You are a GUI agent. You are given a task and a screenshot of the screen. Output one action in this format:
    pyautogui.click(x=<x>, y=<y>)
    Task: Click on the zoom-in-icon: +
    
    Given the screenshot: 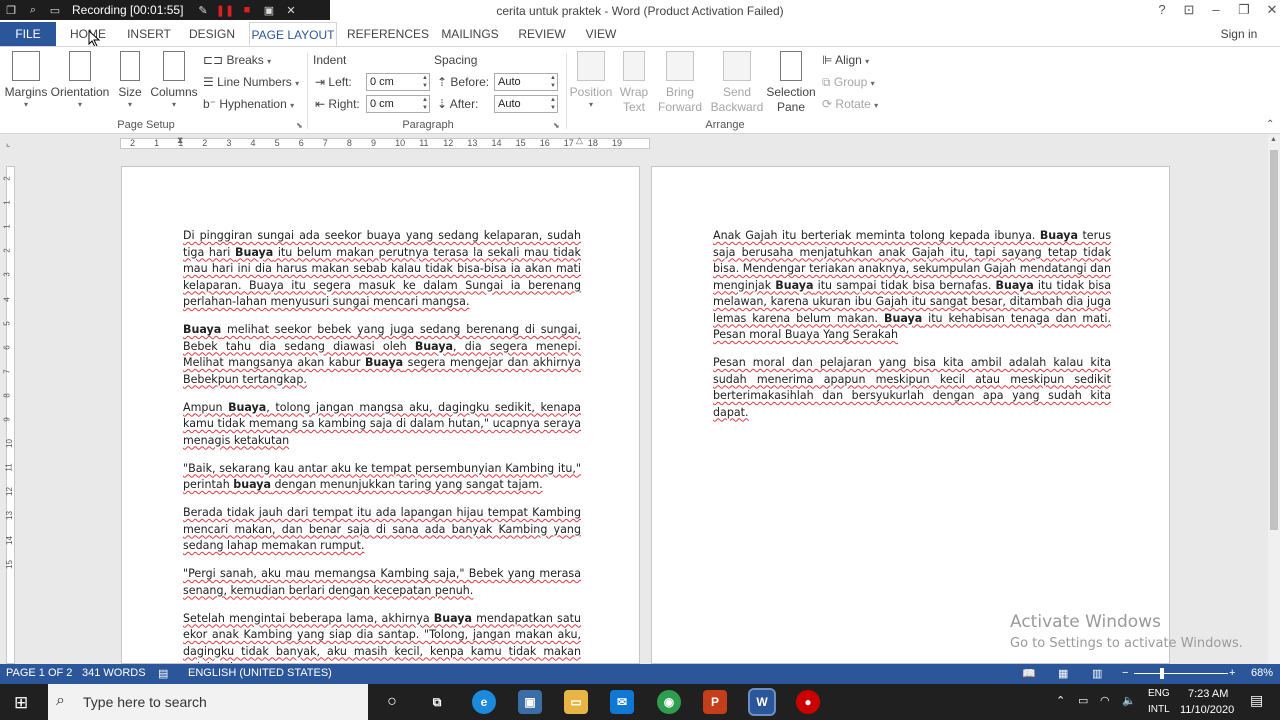 What is the action you would take?
    pyautogui.click(x=1232, y=673)
    